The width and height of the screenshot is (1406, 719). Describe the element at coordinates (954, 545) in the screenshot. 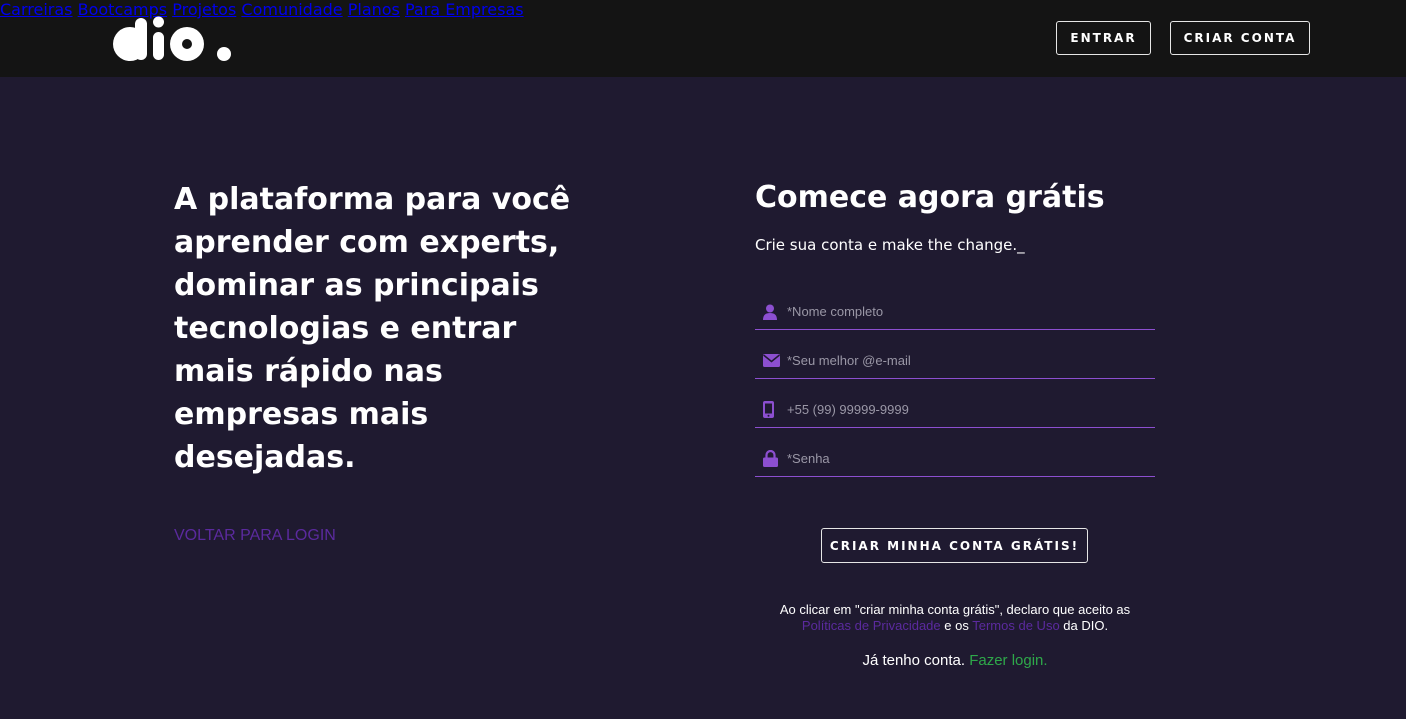

I see `create-free-account-button: CRIAR MINHA CONTA GRÁTIS!` at that location.